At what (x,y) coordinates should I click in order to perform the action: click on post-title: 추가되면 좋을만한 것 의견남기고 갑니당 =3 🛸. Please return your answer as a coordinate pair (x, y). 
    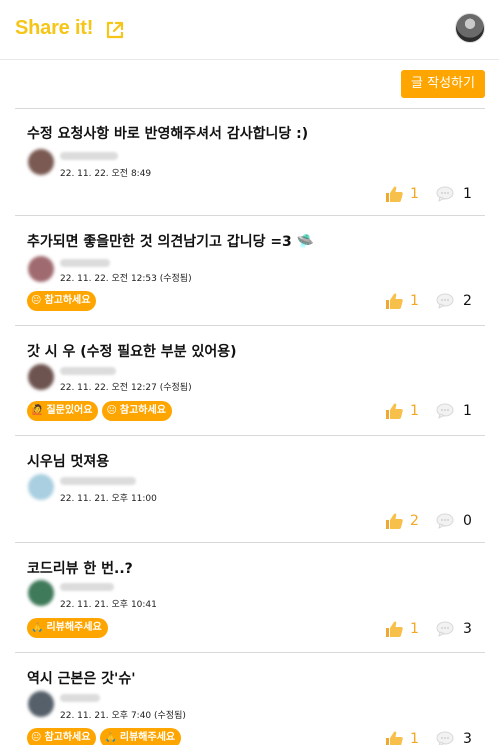
    Looking at the image, I should click on (170, 241).